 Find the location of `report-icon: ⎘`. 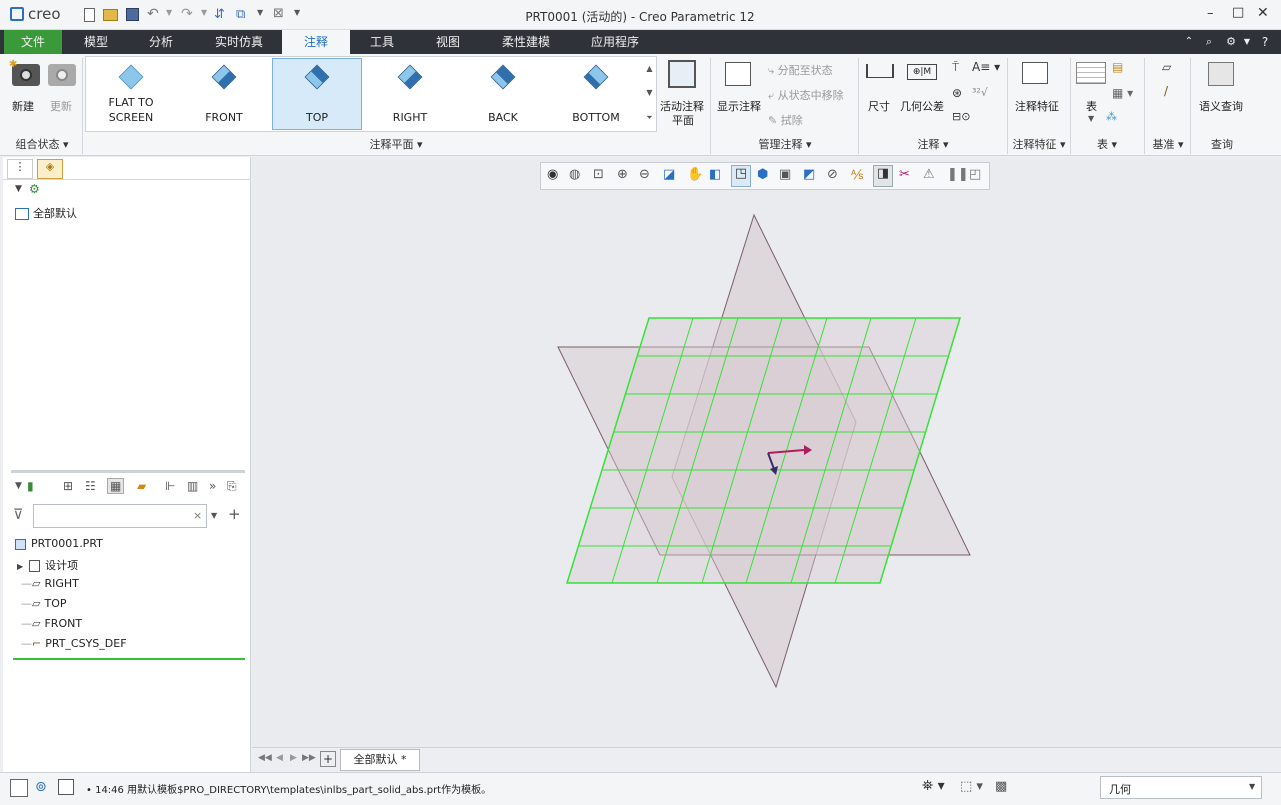

report-icon: ⎘ is located at coordinates (232, 486).